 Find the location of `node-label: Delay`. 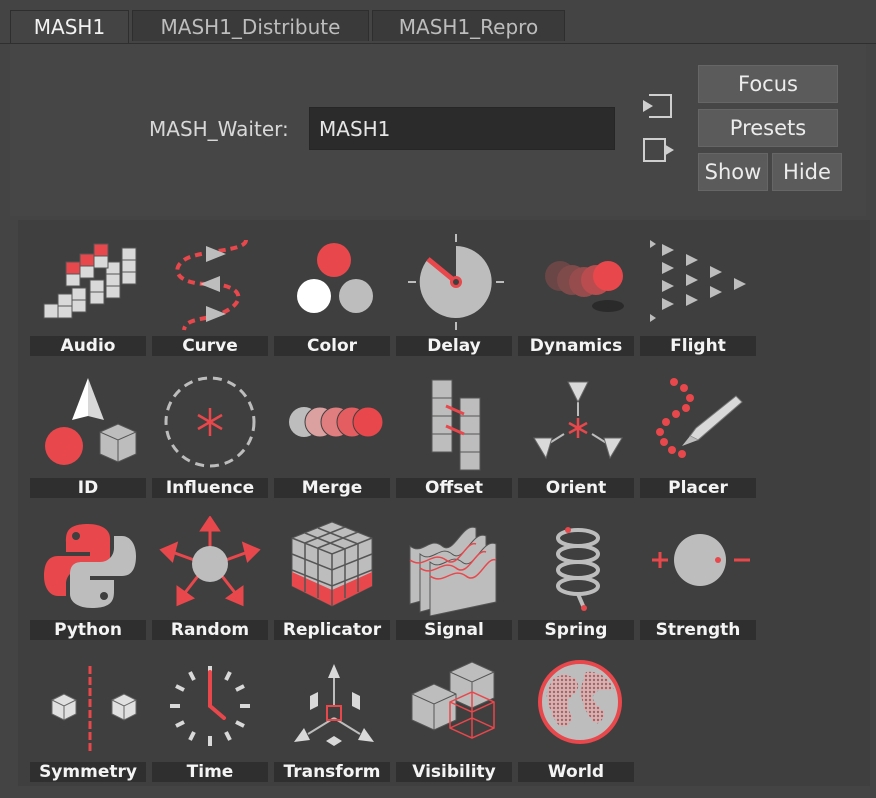

node-label: Delay is located at coordinates (454, 346).